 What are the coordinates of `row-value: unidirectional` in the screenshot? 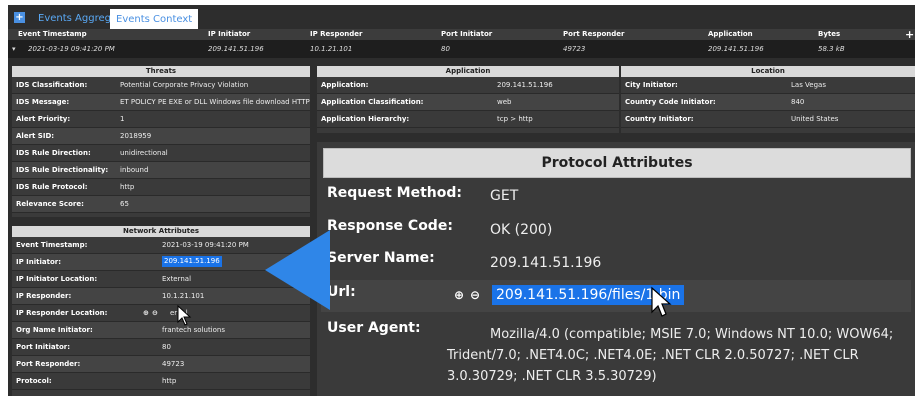 It's located at (144, 153).